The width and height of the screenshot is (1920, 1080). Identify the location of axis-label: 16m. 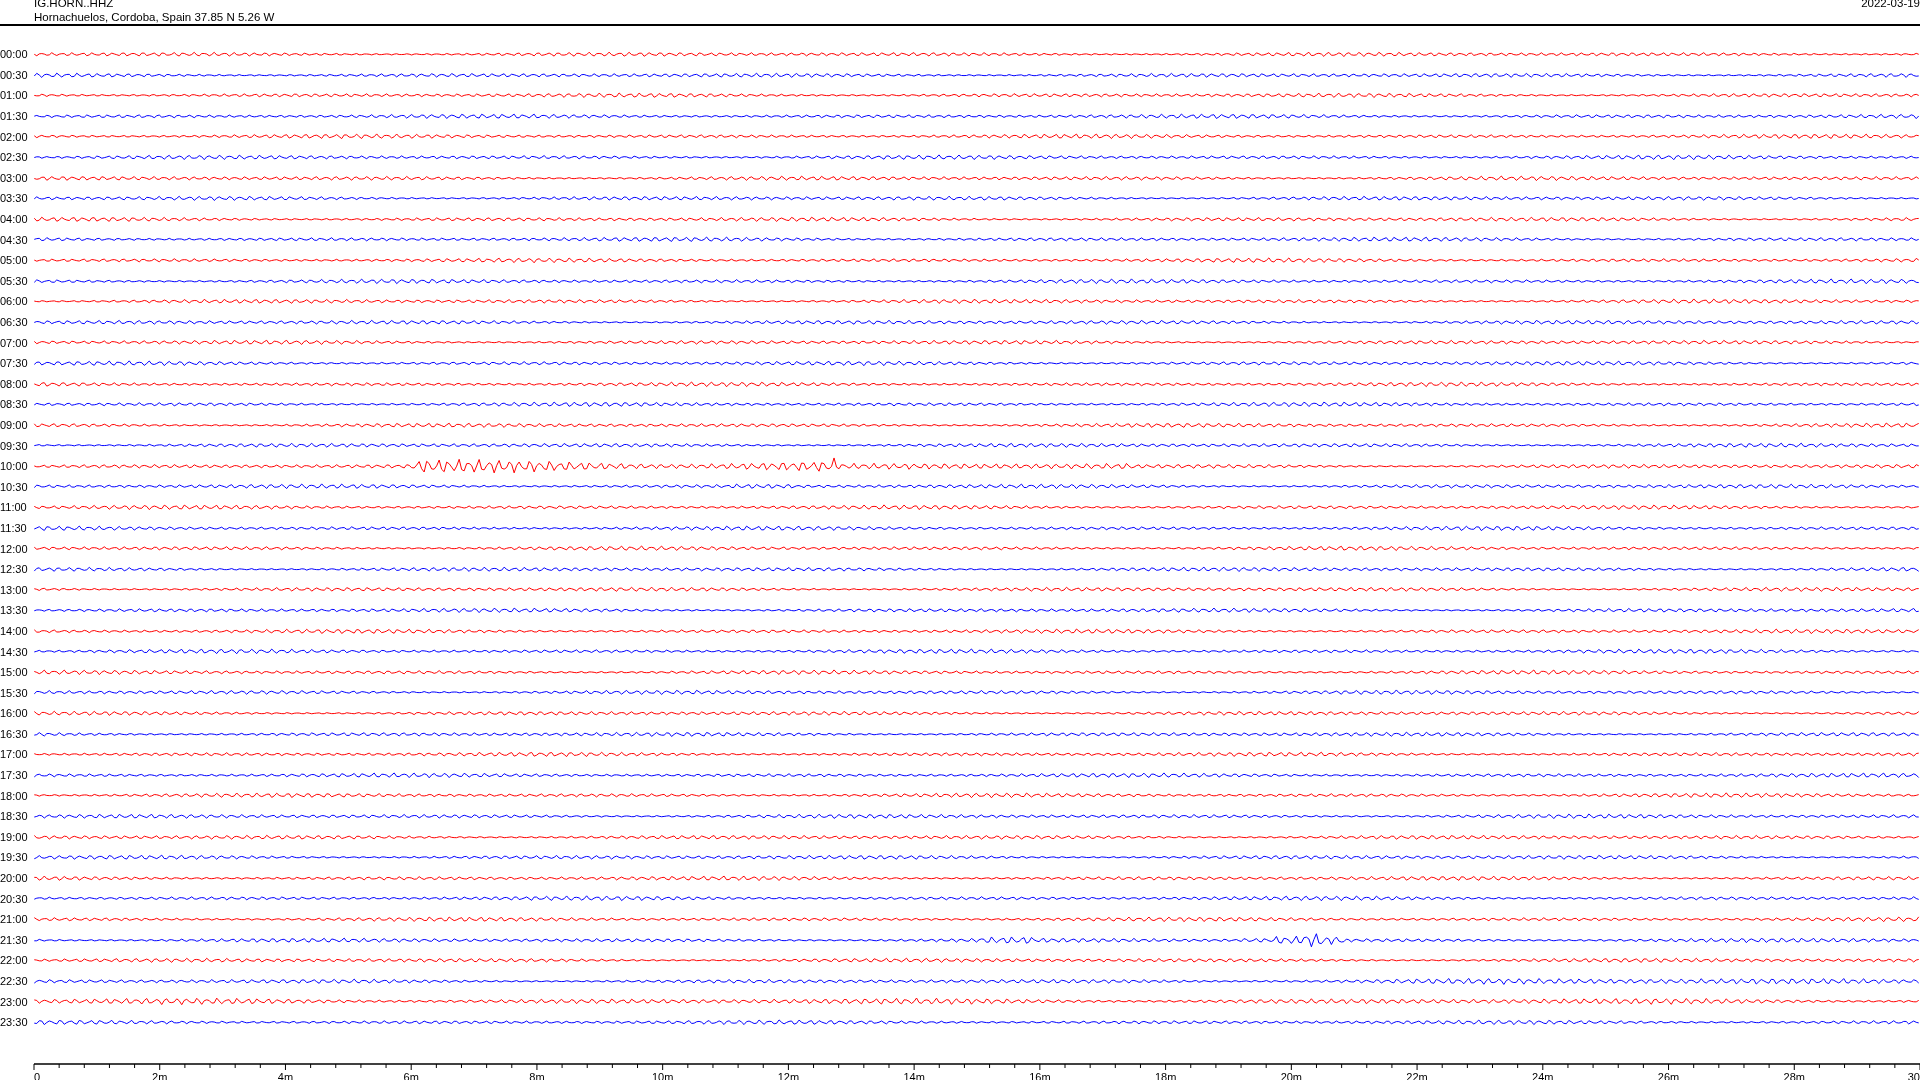
(1040, 1075).